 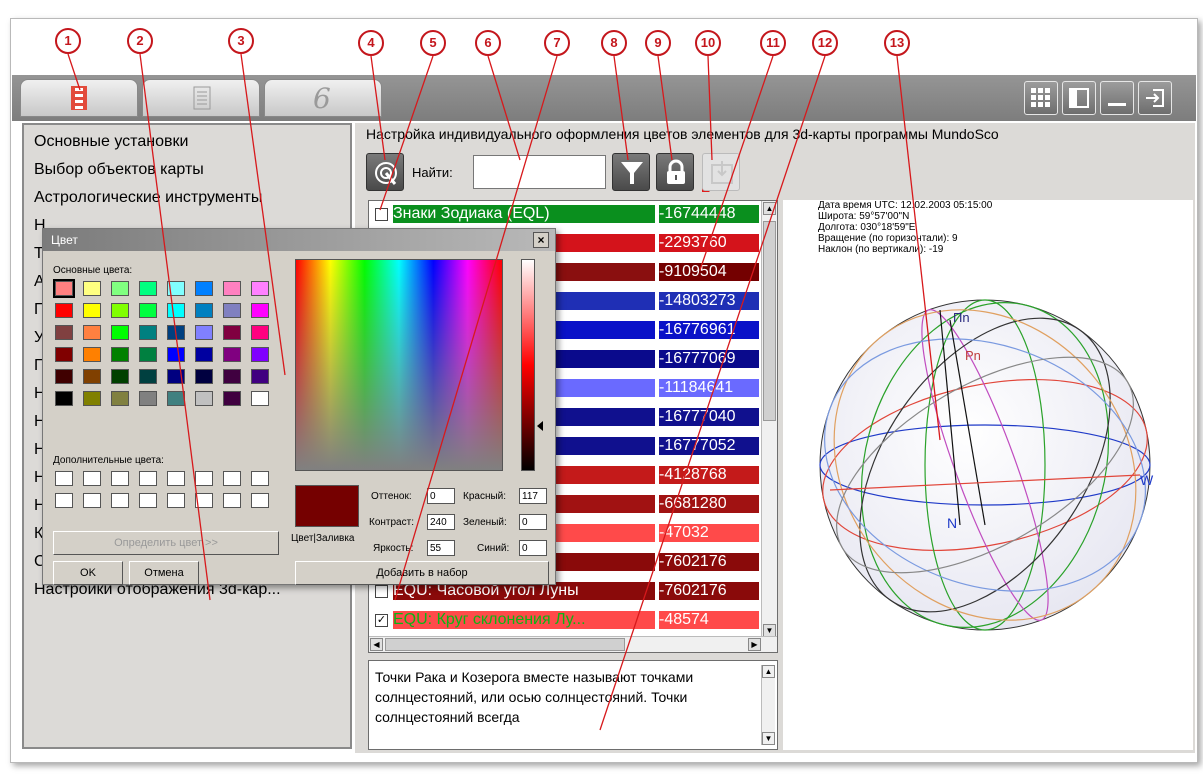 I want to click on description-scrollbar: ▲ ▼, so click(x=768, y=705).